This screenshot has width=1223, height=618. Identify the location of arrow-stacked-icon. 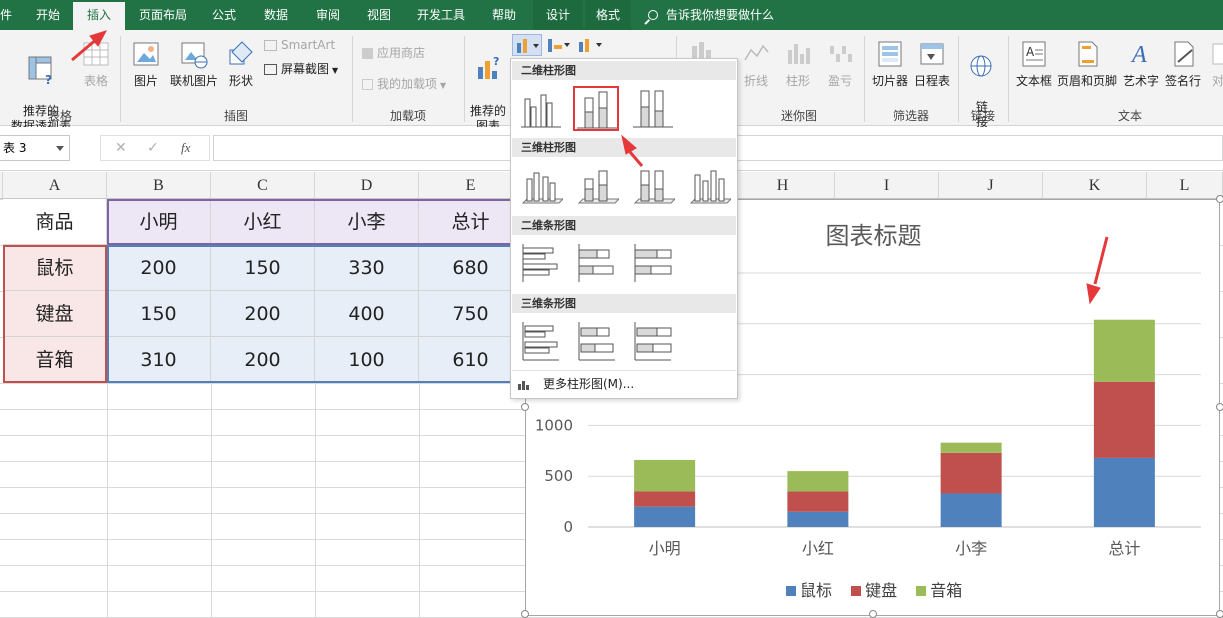
(629, 144).